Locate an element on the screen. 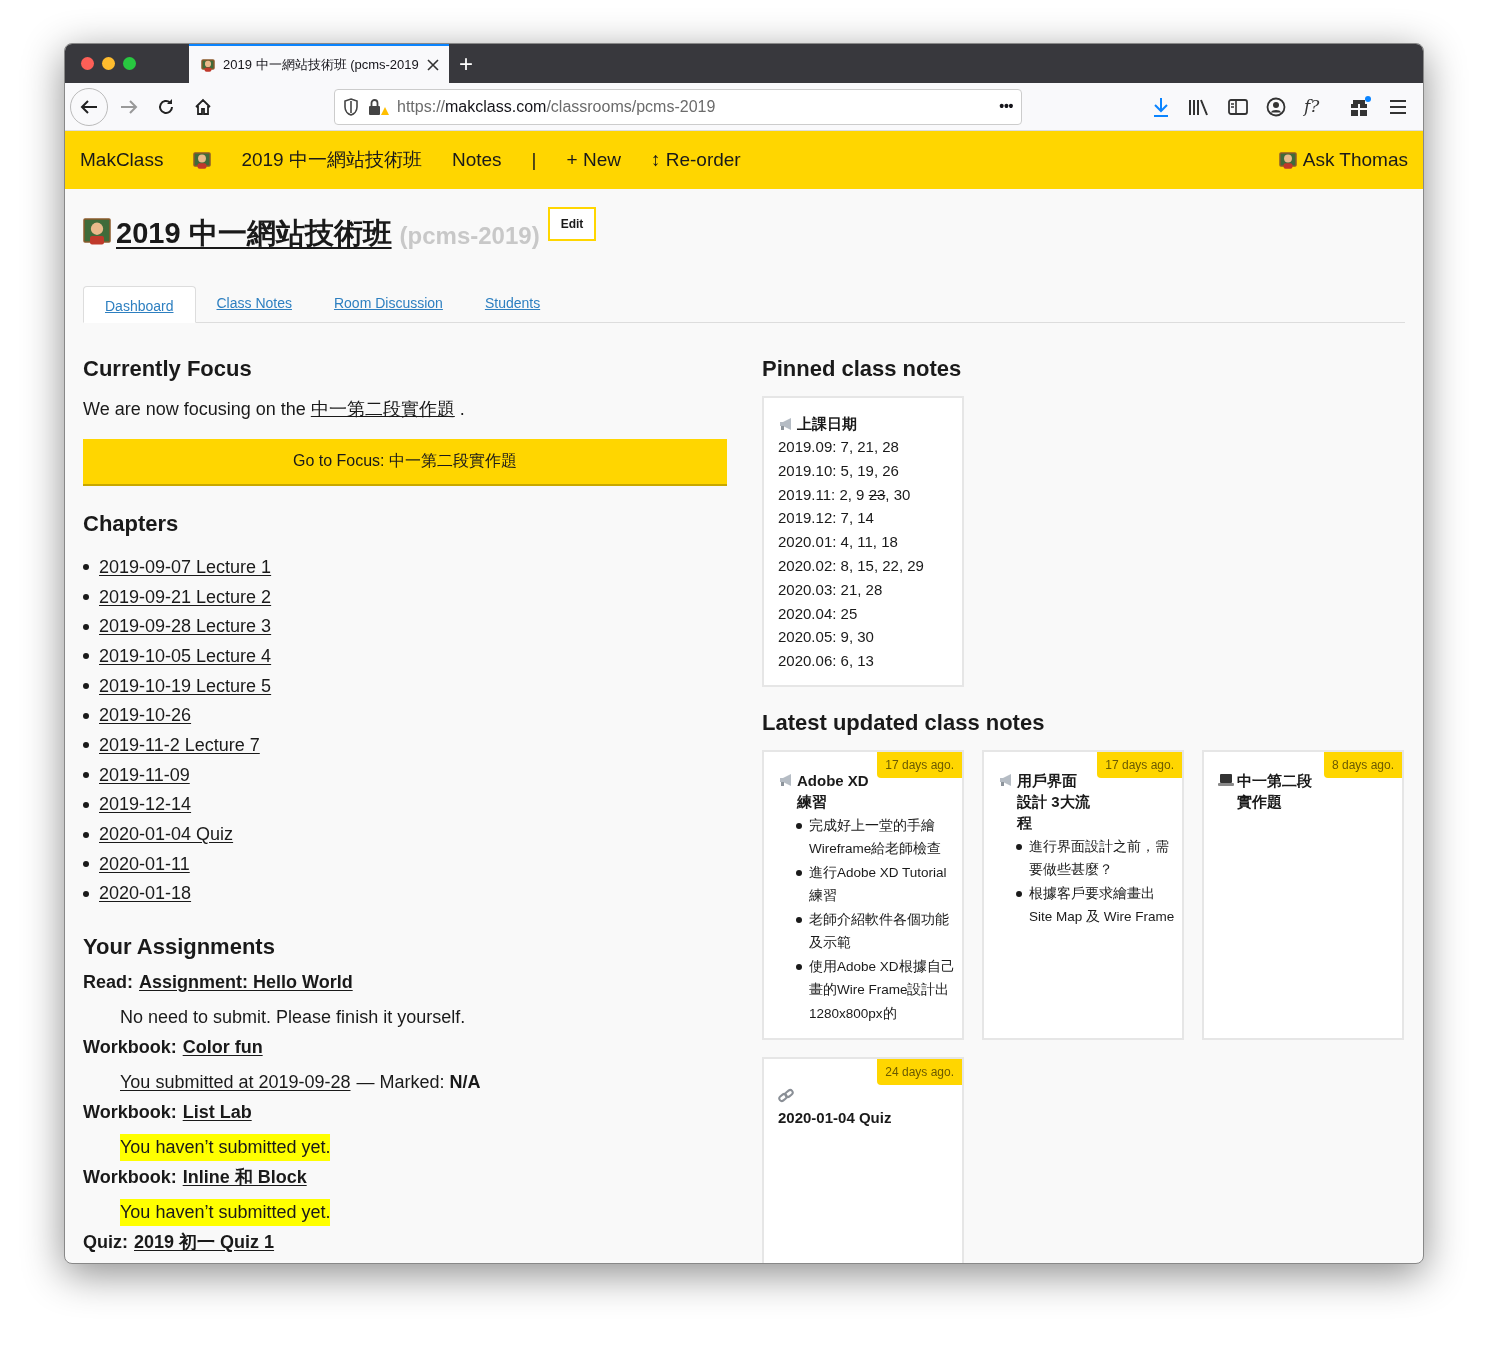 The height and width of the screenshot is (1350, 1488). chapter-link: 2020-01-11 is located at coordinates (144, 864).